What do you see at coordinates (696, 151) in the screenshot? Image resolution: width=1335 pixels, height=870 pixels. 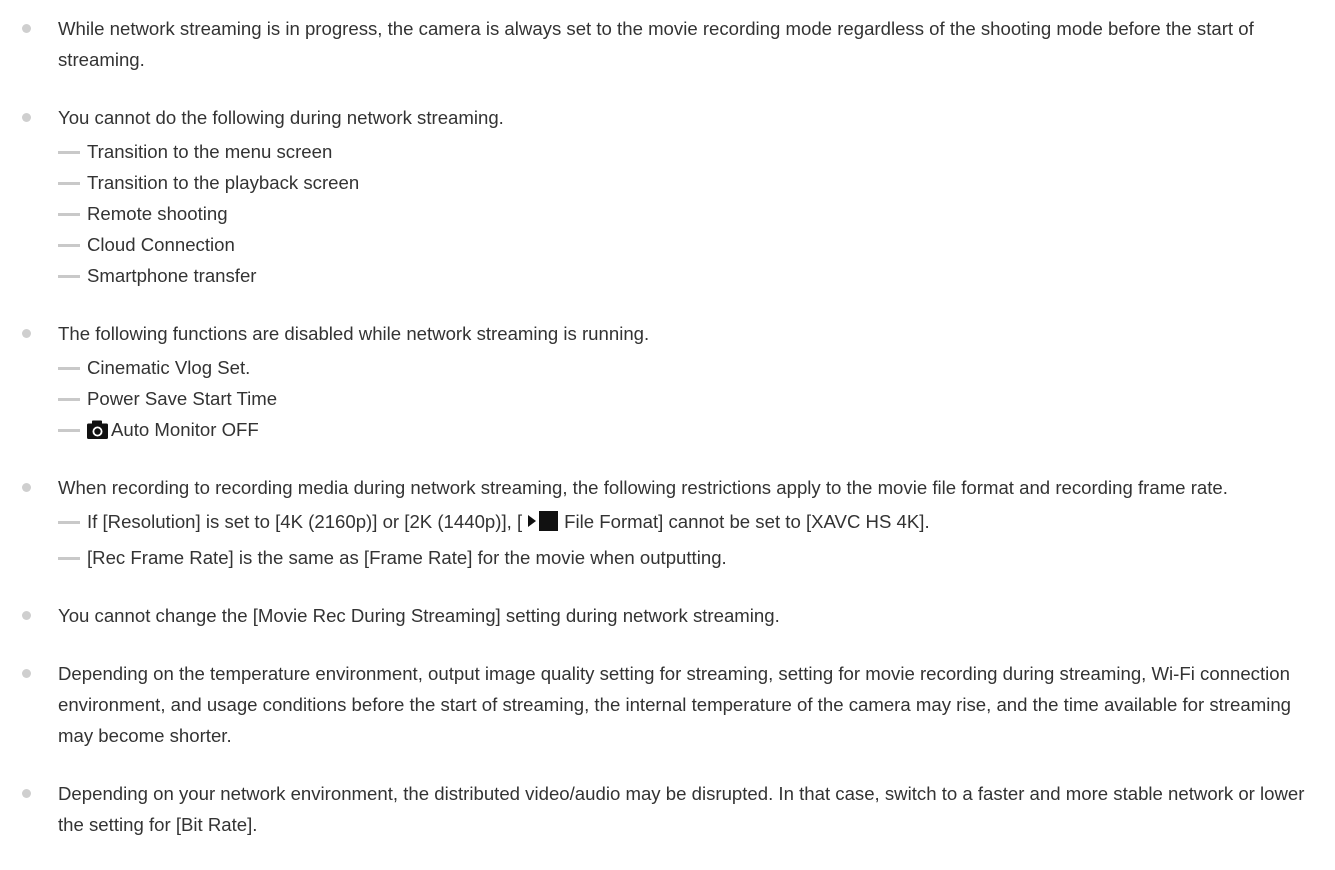 I see `sub-item: Transition to the menu screen` at bounding box center [696, 151].